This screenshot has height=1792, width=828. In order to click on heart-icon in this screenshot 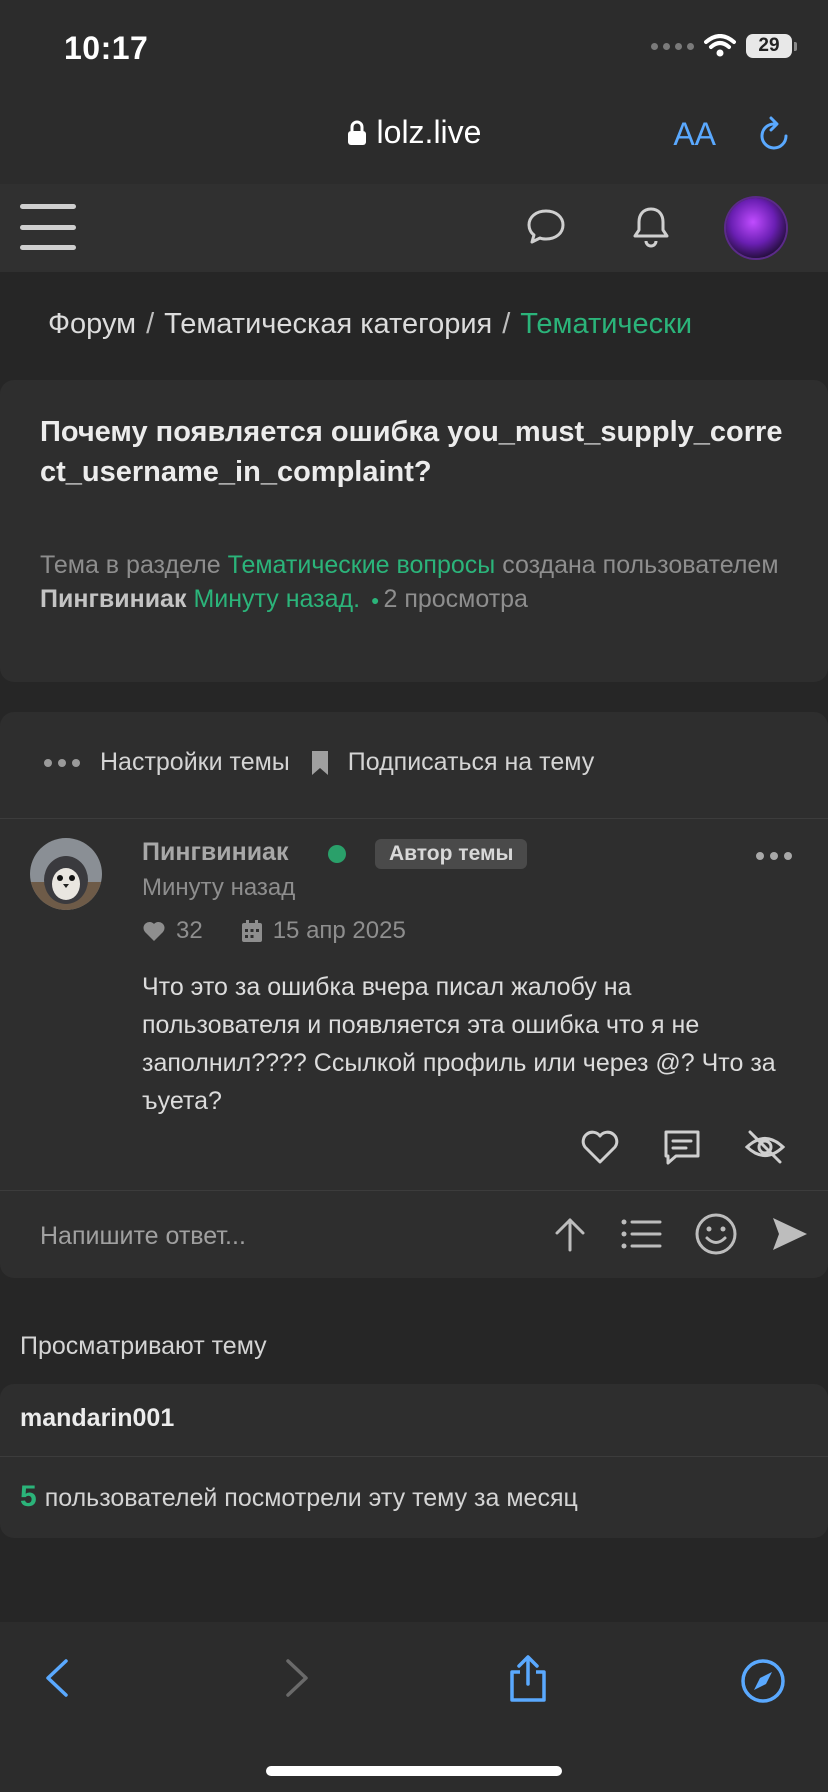, I will do `click(154, 931)`.